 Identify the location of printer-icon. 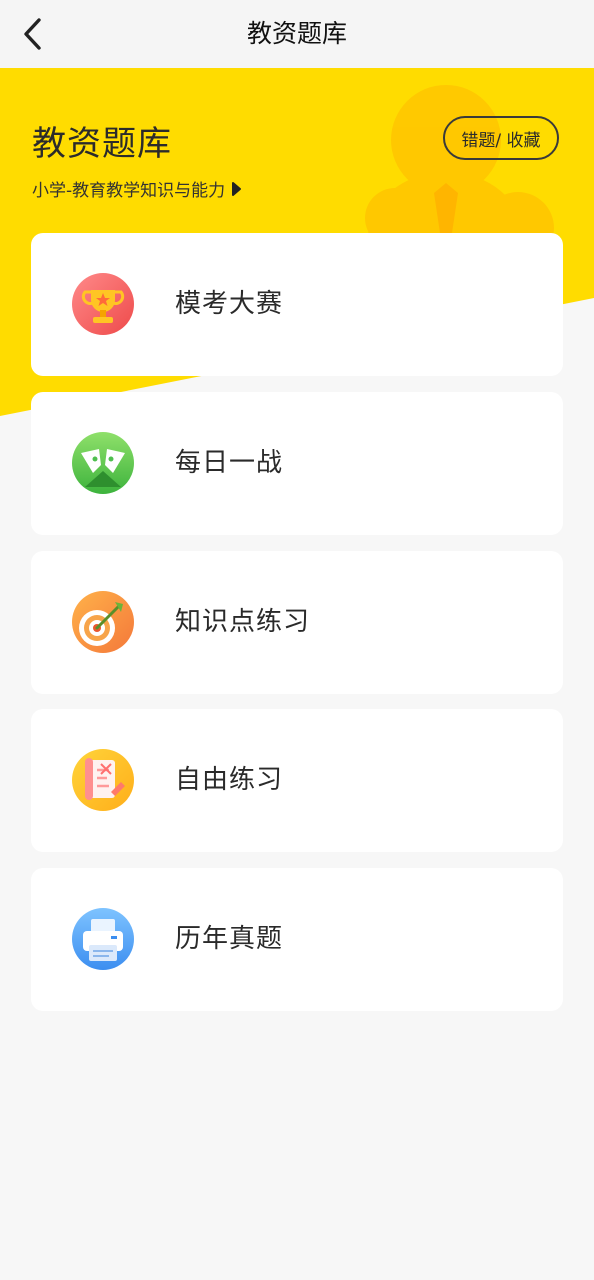
(103, 939).